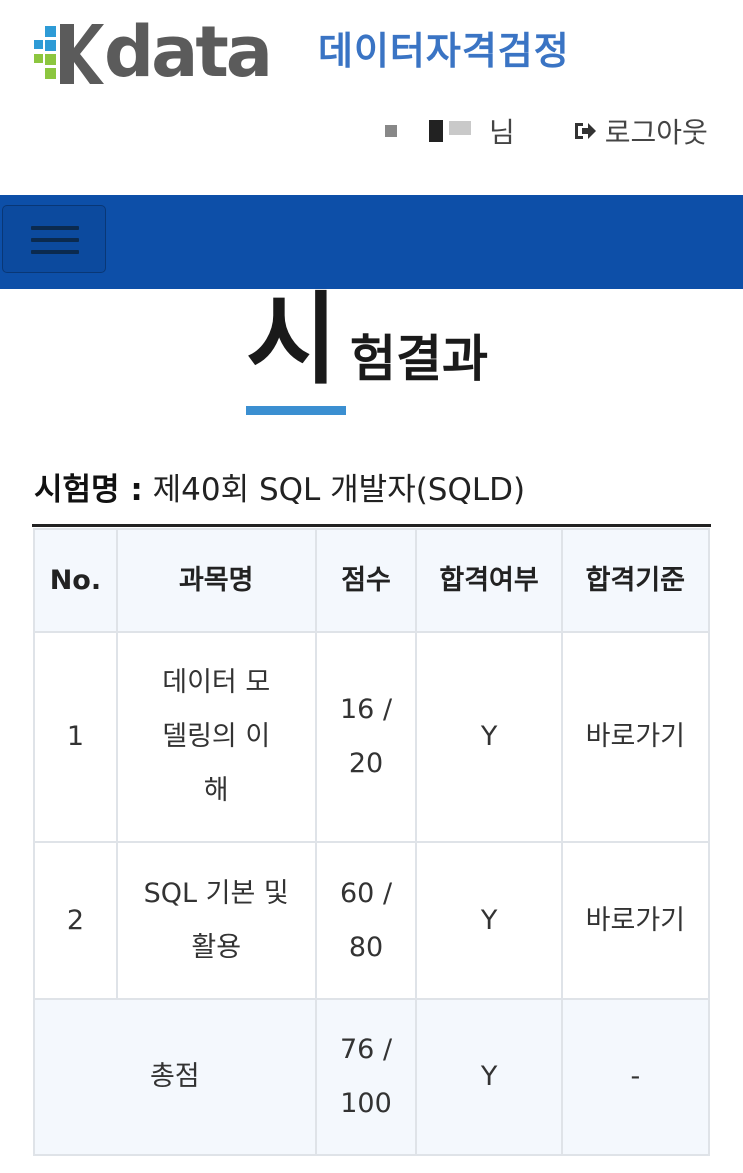 This screenshot has width=743, height=1173. Describe the element at coordinates (489, 580) in the screenshot. I see `header-pass: 합격여부` at that location.